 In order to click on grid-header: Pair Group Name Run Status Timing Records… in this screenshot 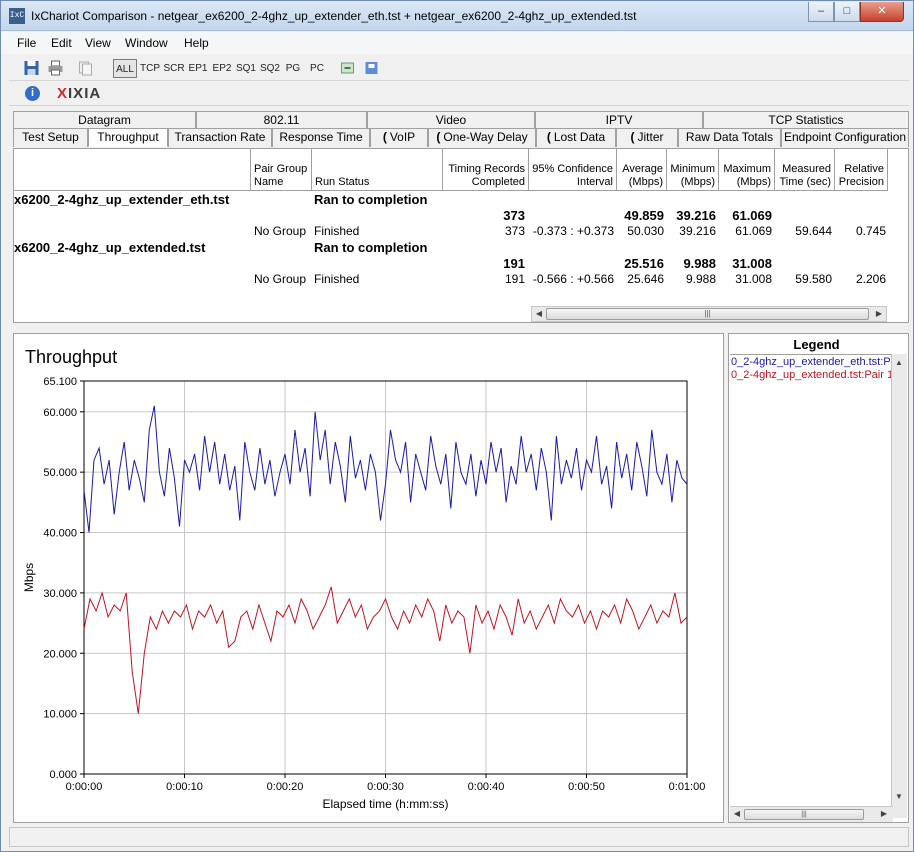, I will do `click(451, 170)`.